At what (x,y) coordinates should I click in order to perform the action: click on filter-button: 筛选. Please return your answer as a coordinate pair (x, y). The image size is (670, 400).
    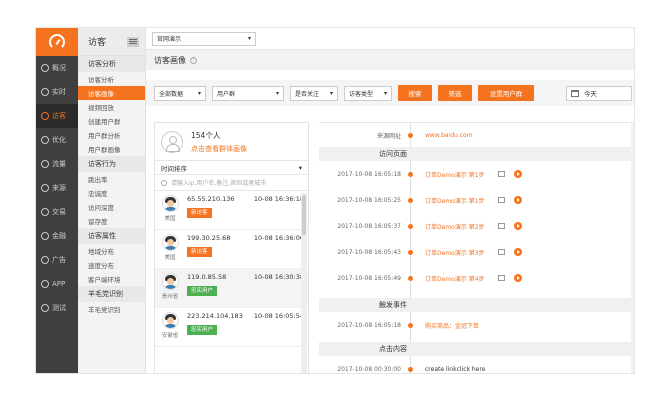
    Looking at the image, I should click on (455, 93).